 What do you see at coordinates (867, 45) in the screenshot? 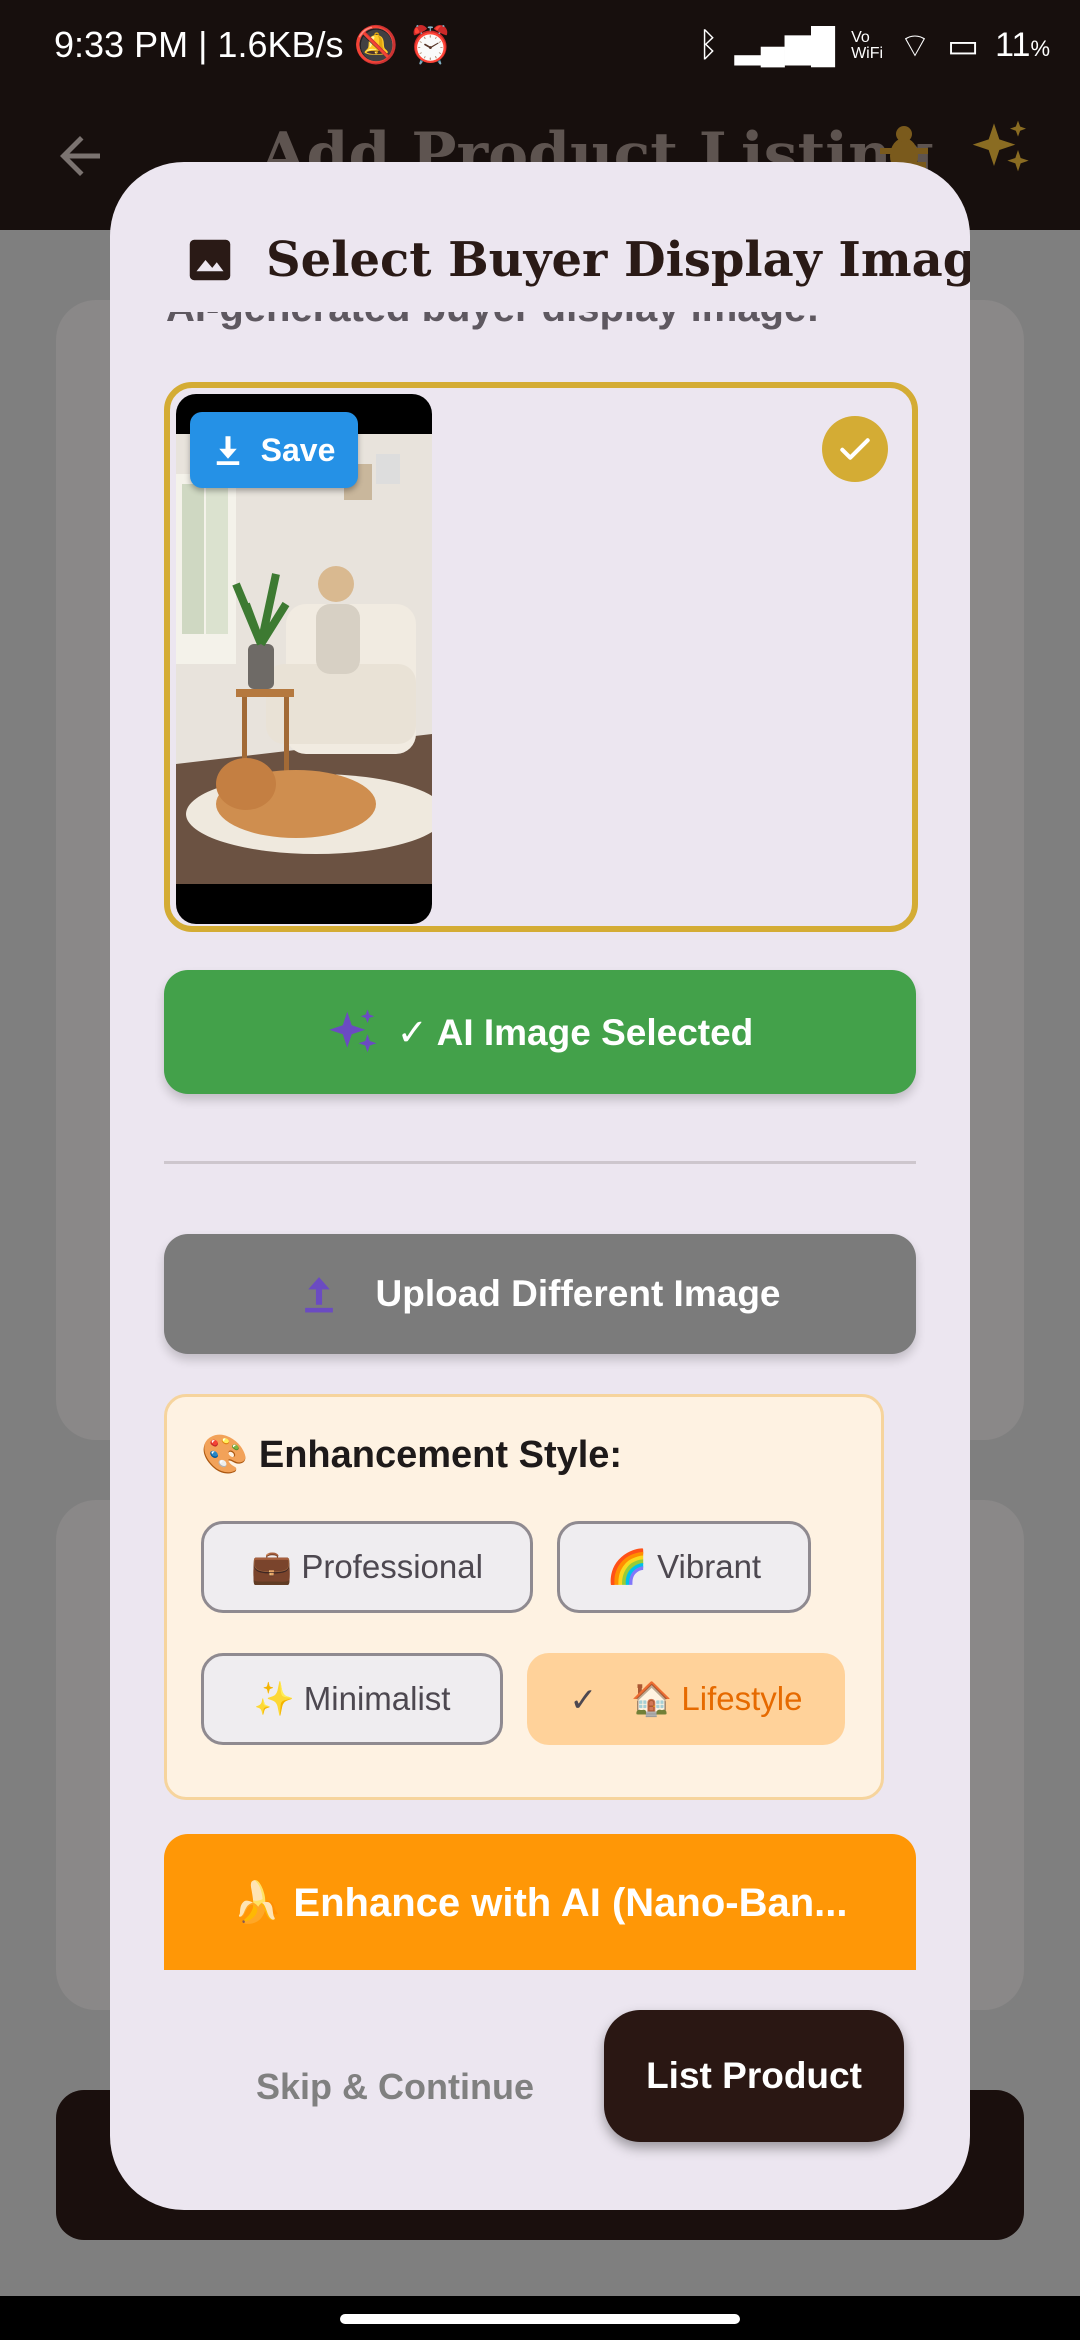
I see `vowifi-label: Vo WiFi` at bounding box center [867, 45].